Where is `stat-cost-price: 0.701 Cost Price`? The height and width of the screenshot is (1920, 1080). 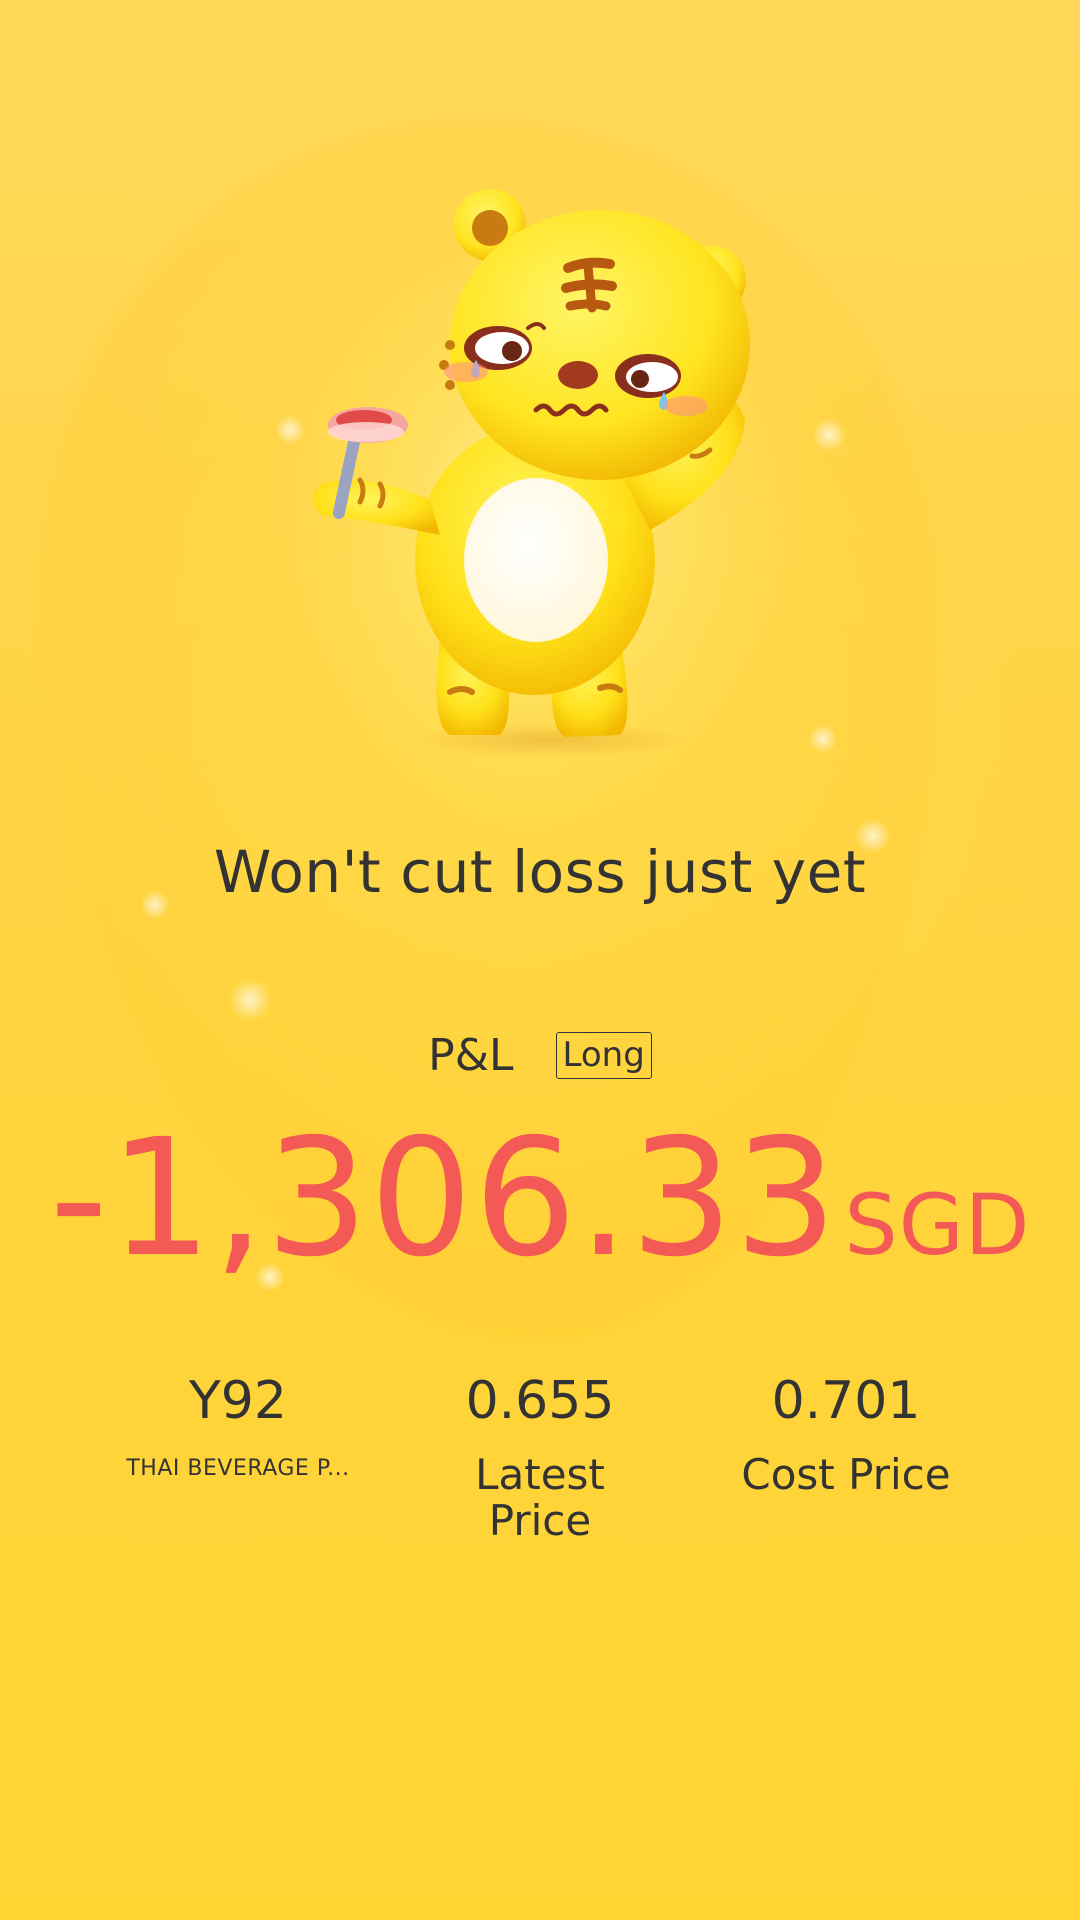
stat-cost-price: 0.701 Cost Price is located at coordinates (846, 1433).